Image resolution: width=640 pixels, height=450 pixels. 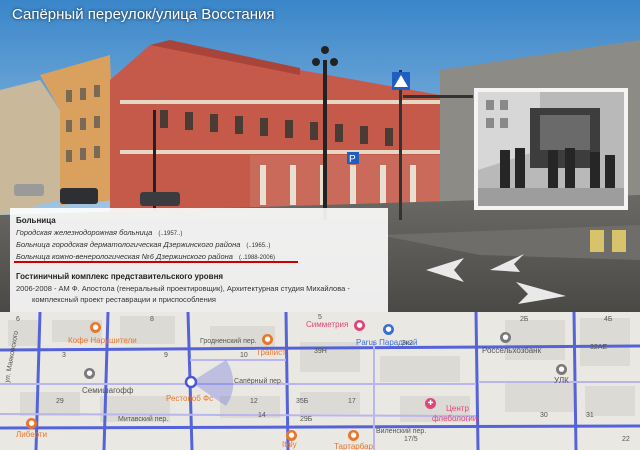 I want to click on poi-label: Либерти, so click(x=31, y=434).